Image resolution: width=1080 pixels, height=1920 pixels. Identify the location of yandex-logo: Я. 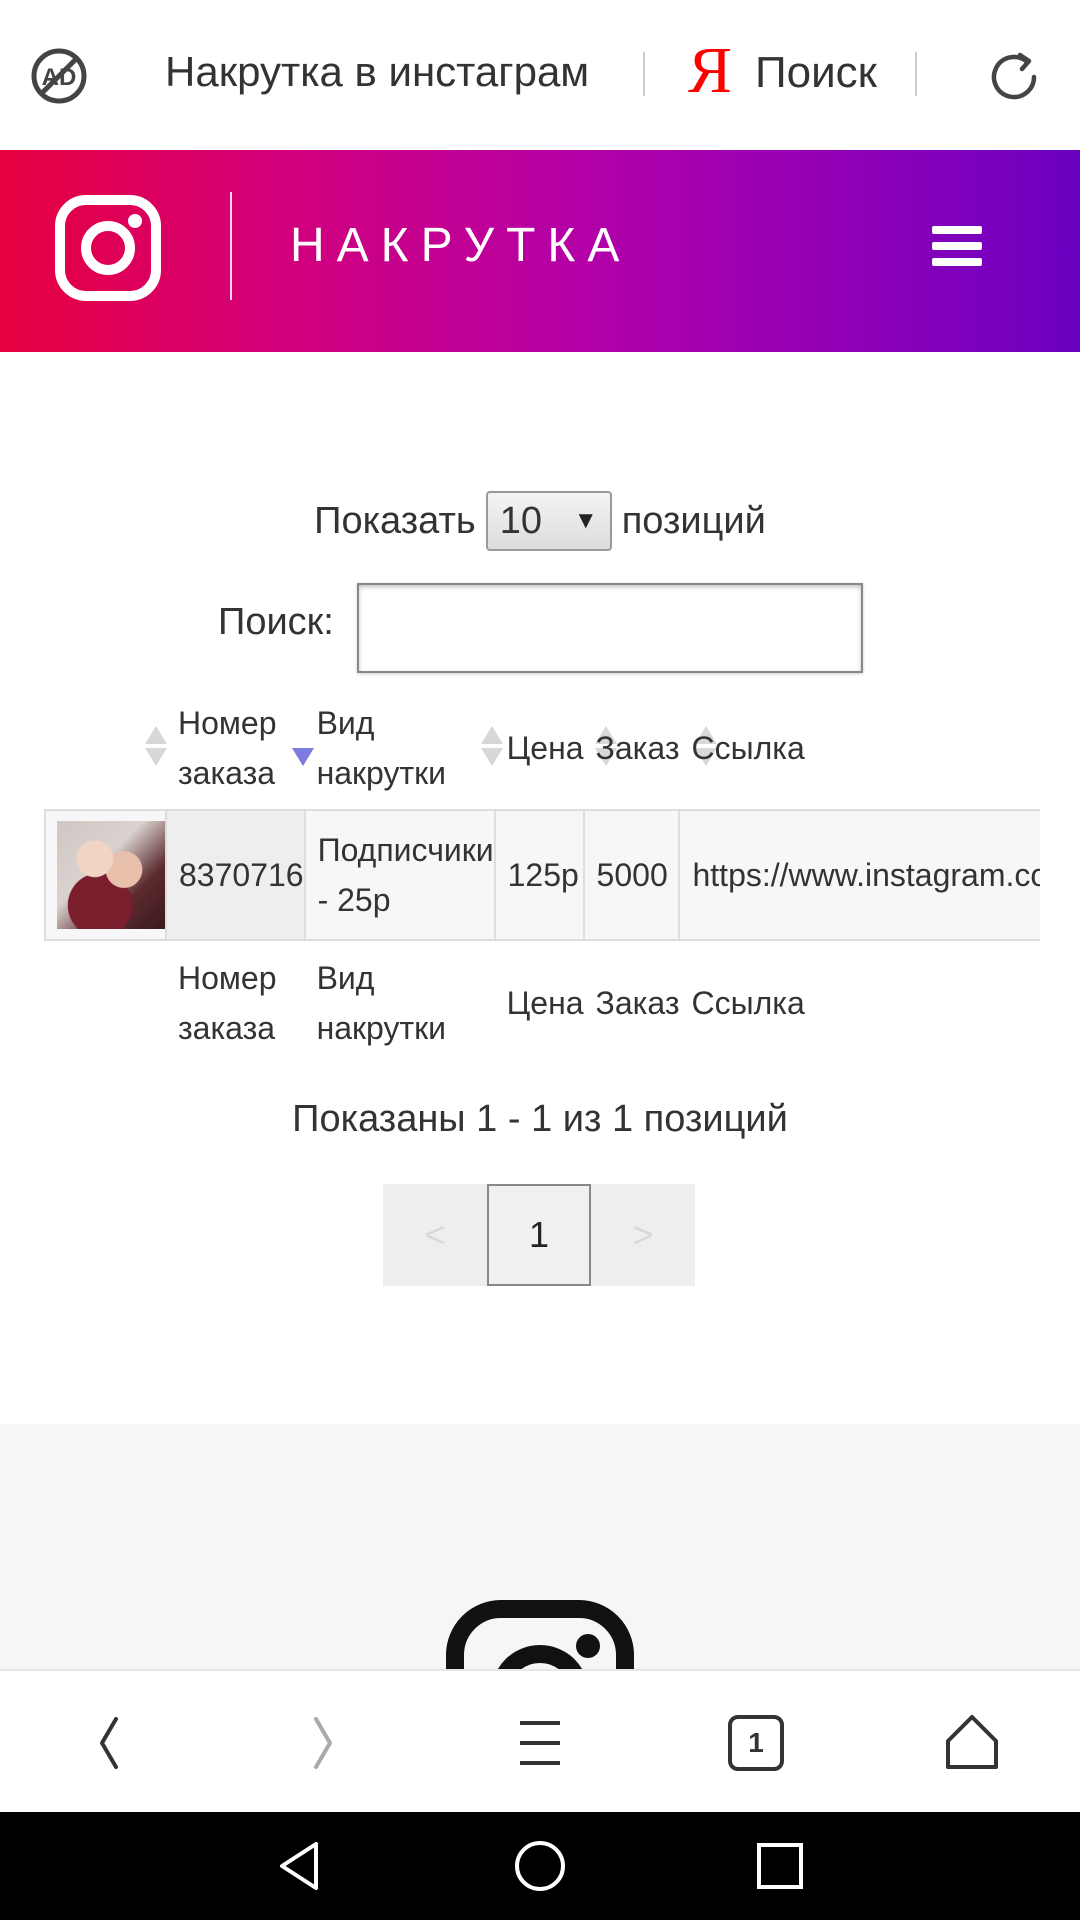
(710, 71).